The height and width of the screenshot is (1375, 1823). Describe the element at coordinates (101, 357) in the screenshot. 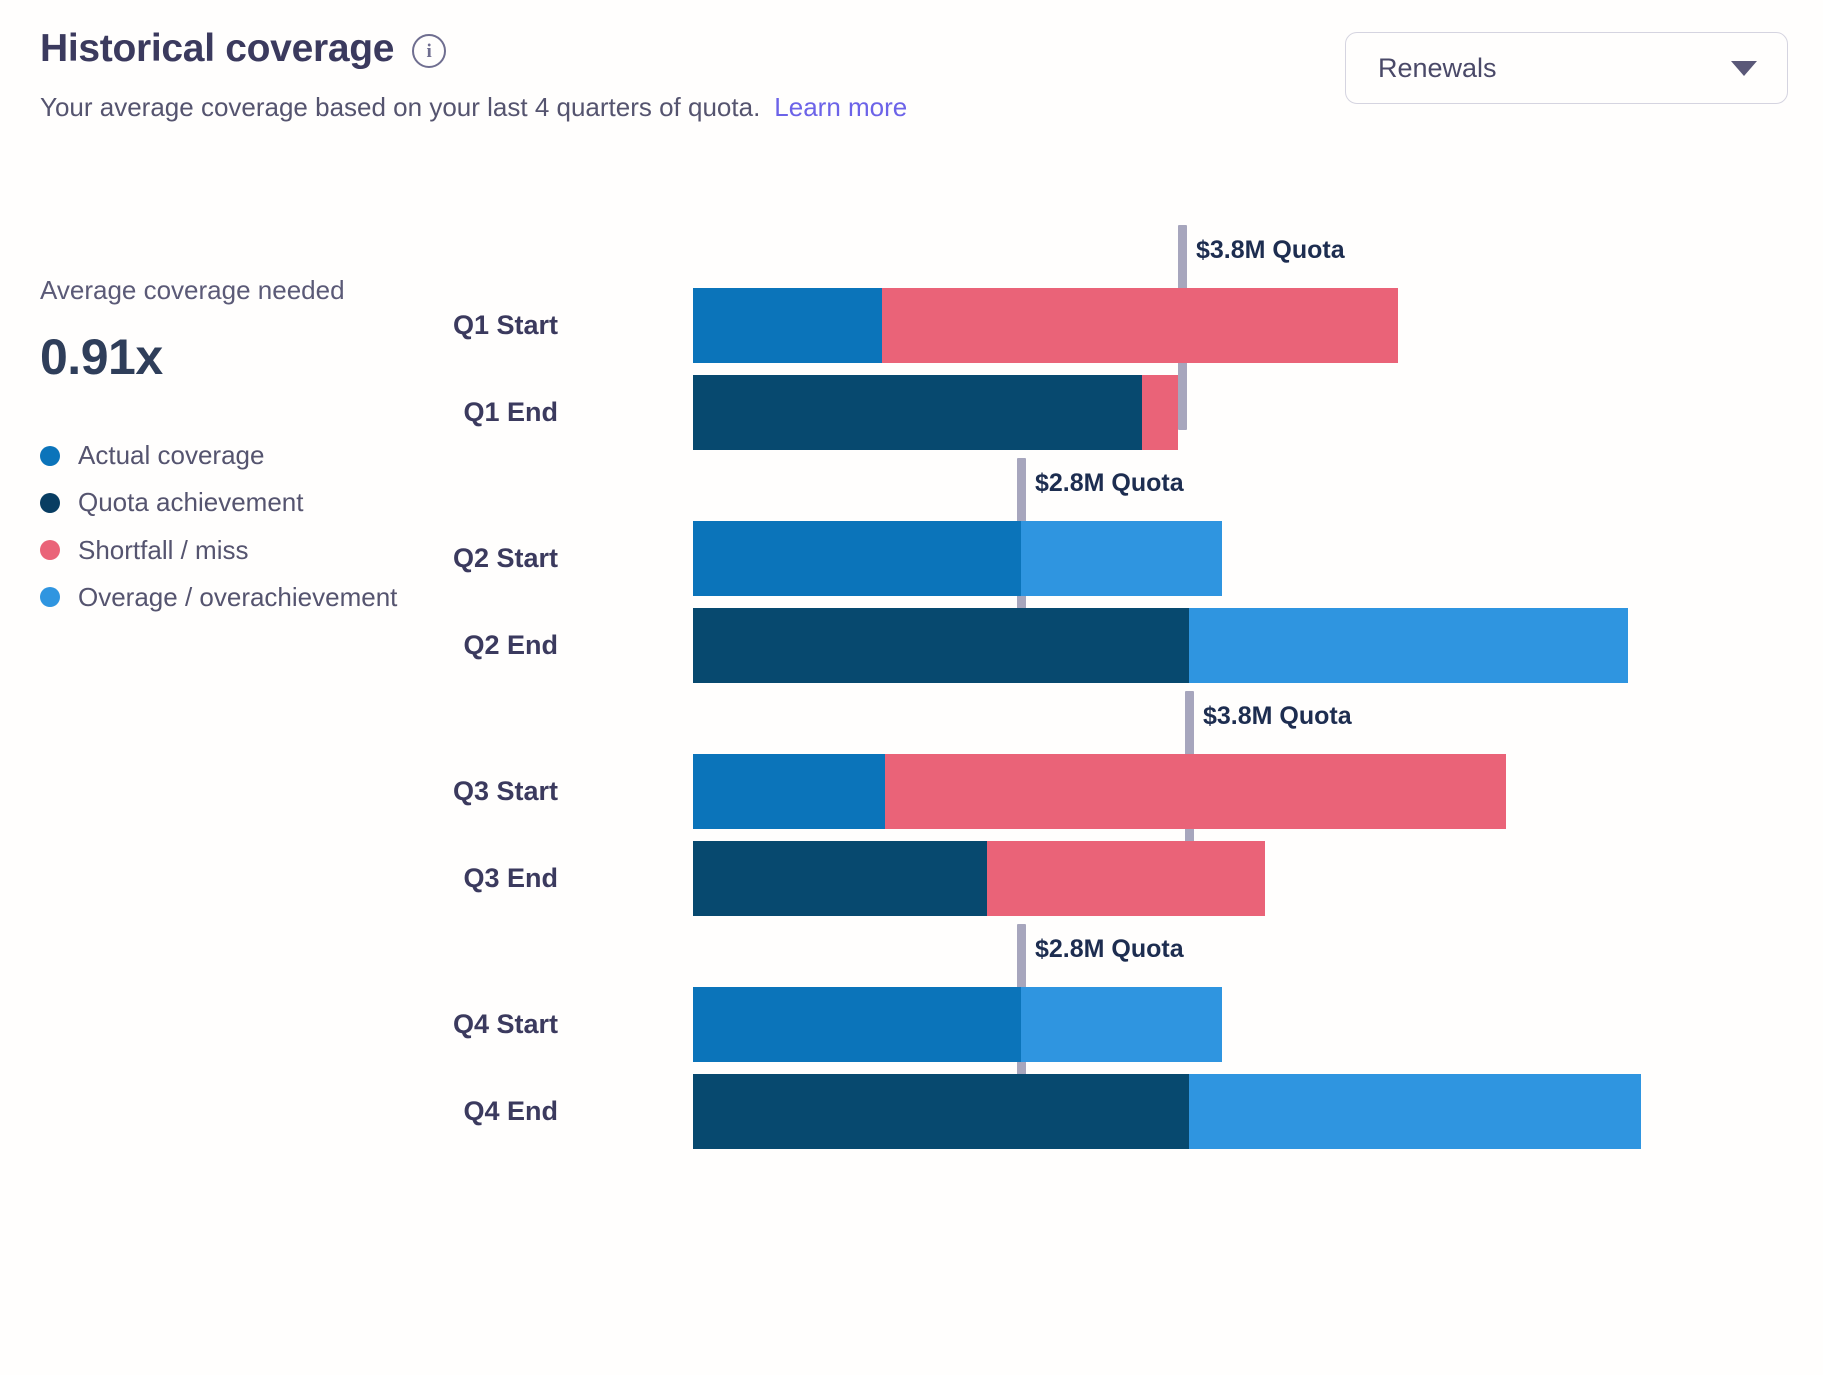

I see `average-coverage-value: 0.91x` at that location.